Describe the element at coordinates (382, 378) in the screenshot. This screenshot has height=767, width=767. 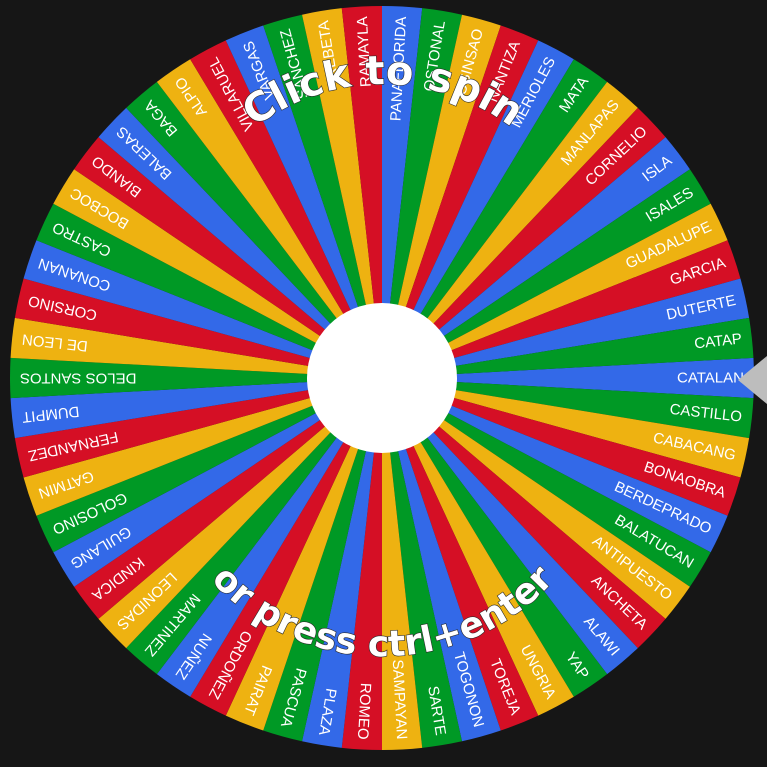
I see `wheel-hub` at that location.